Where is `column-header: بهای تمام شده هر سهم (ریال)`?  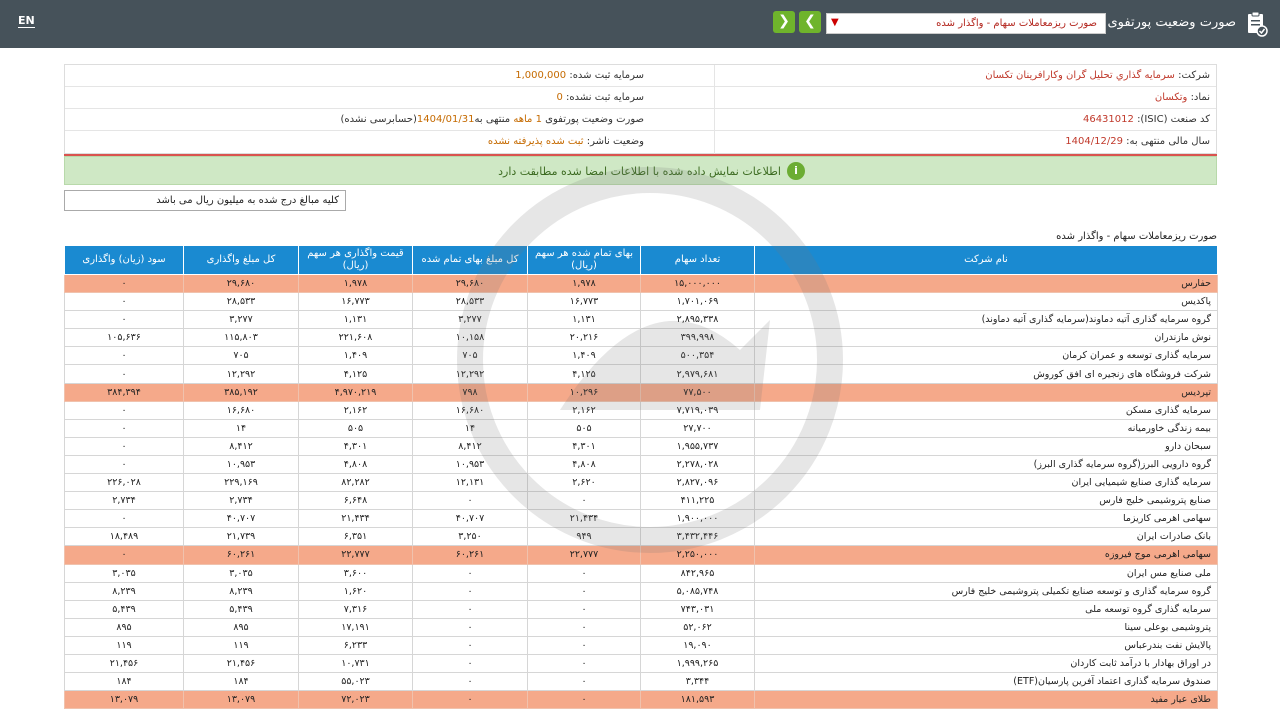
column-header: بهای تمام شده هر سهم (ریال) is located at coordinates (584, 260).